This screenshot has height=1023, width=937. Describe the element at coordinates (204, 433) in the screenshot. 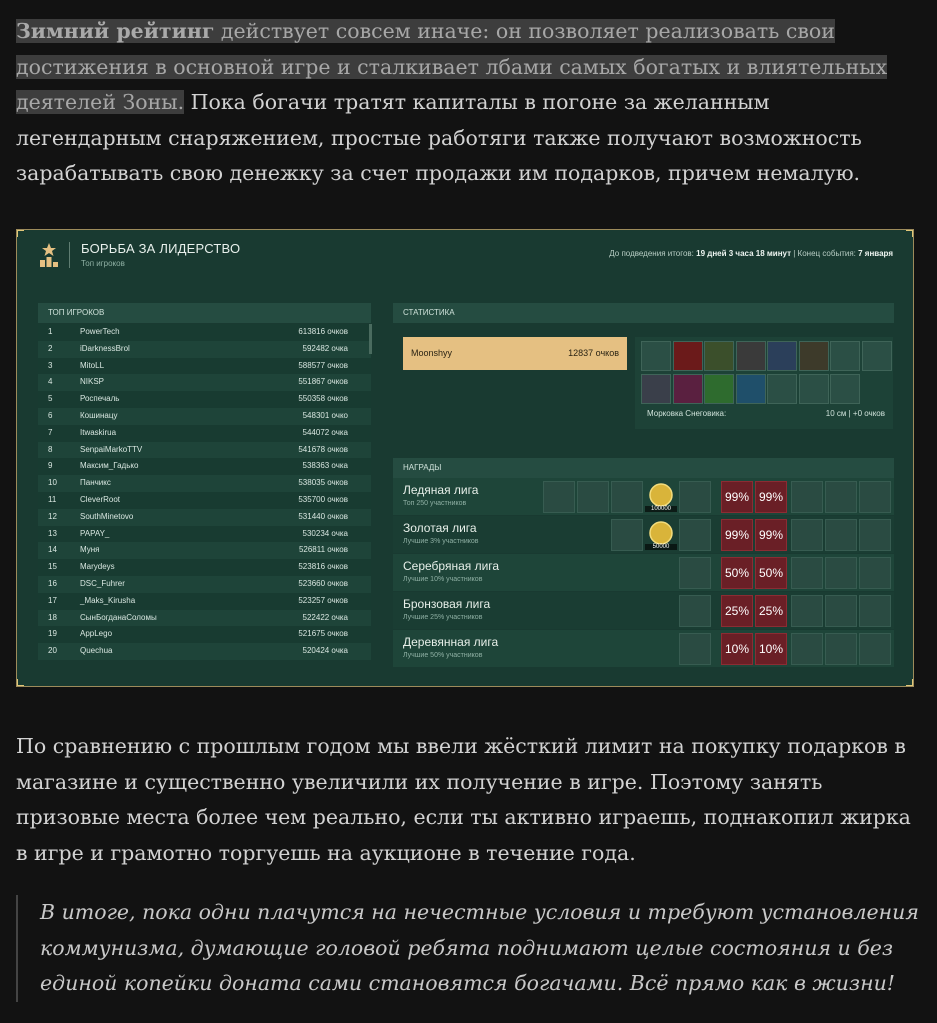

I see `table-row: 7 Itwaskirua 544072 очка` at that location.